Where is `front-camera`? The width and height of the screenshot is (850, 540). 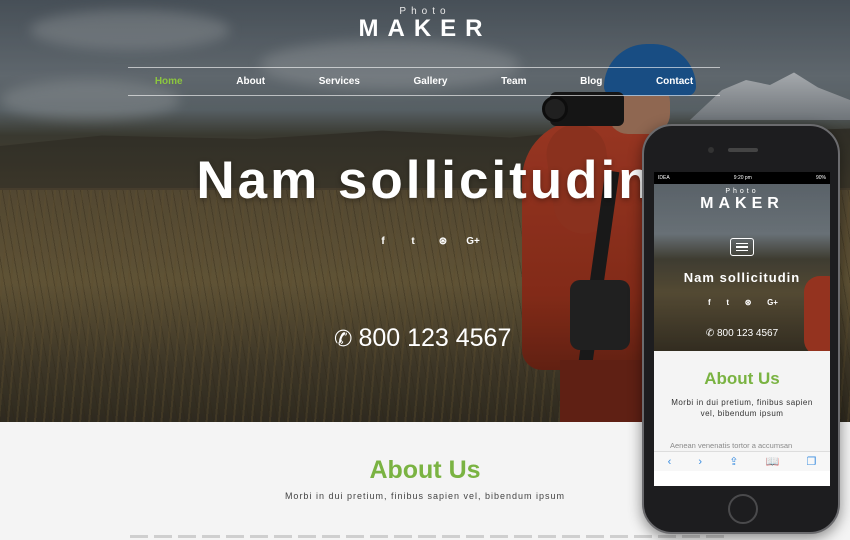
front-camera is located at coordinates (711, 150).